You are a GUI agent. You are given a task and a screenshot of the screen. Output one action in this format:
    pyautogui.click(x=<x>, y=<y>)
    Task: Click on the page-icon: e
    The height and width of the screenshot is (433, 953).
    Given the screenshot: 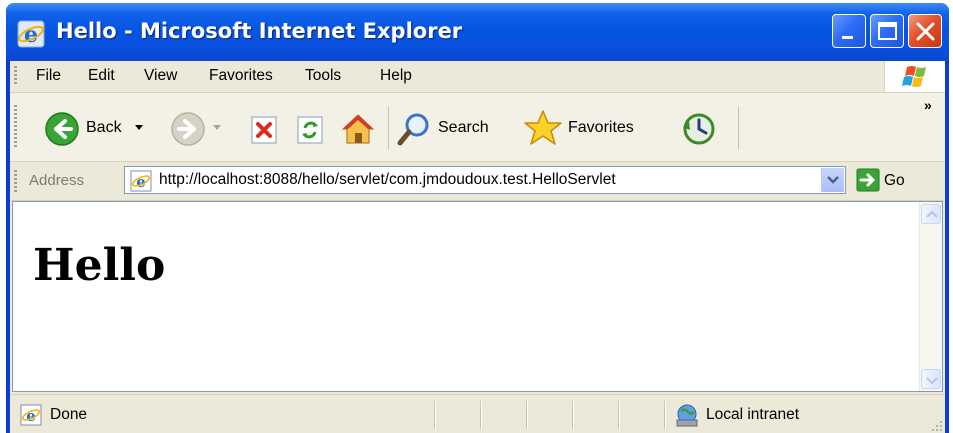 What is the action you would take?
    pyautogui.click(x=141, y=181)
    